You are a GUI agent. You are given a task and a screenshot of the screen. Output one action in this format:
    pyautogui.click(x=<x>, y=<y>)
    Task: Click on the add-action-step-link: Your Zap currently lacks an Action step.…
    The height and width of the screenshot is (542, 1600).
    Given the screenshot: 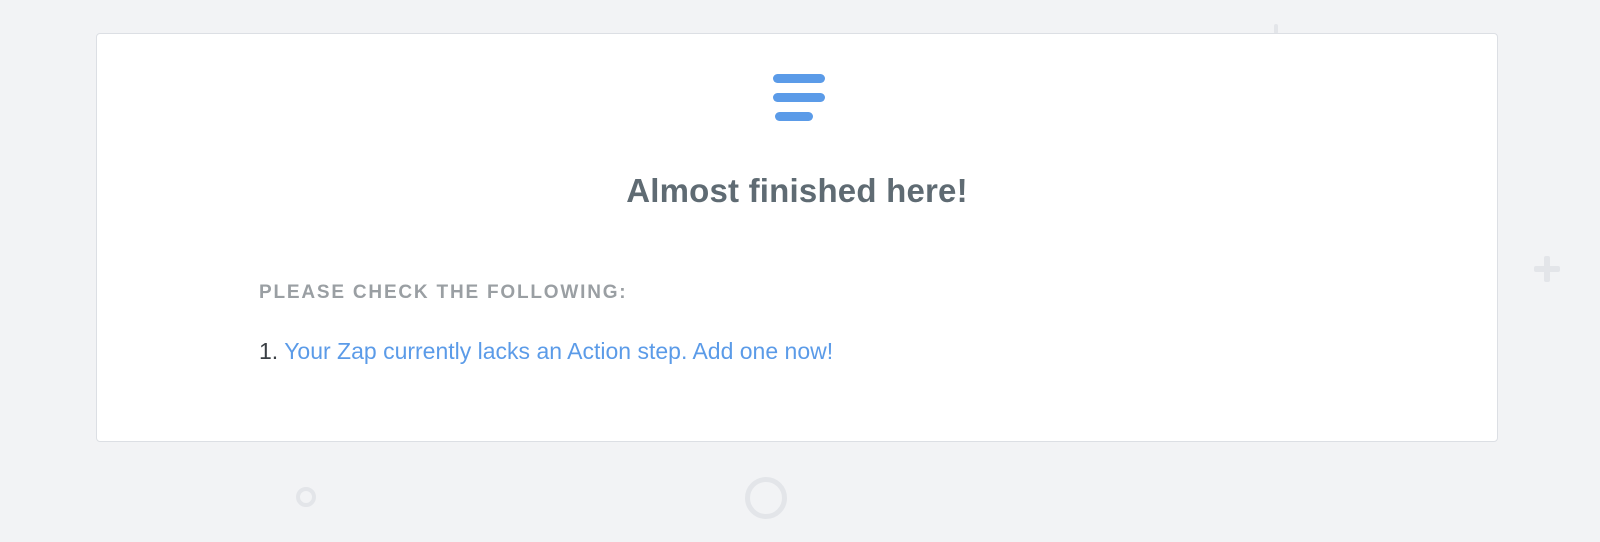 What is the action you would take?
    pyautogui.click(x=558, y=351)
    